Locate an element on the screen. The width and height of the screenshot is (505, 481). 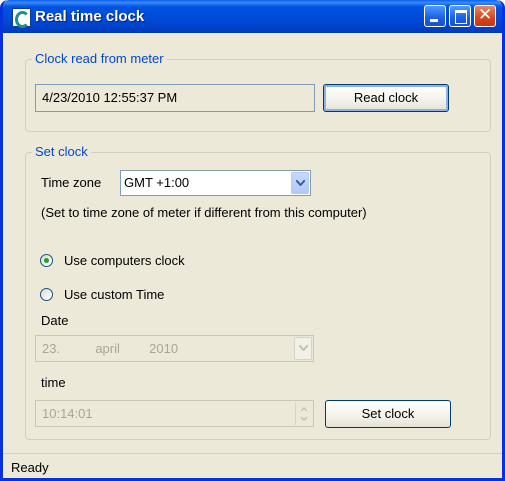
spin-updown-icon is located at coordinates (304, 414).